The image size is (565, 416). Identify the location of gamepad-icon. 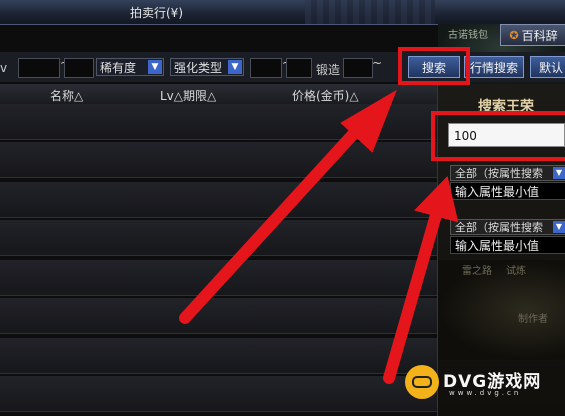
(422, 382).